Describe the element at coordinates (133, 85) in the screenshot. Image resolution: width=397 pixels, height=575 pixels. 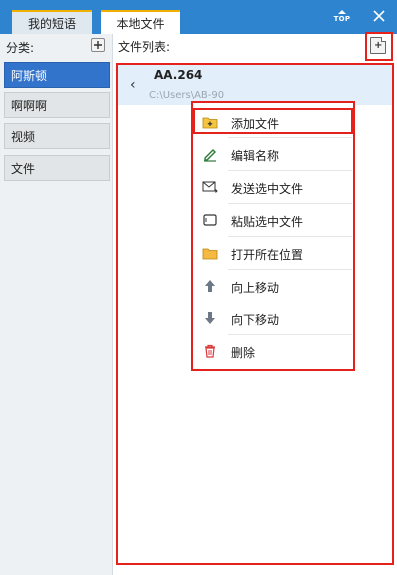
I see `chevron-left-icon: ‹` at that location.